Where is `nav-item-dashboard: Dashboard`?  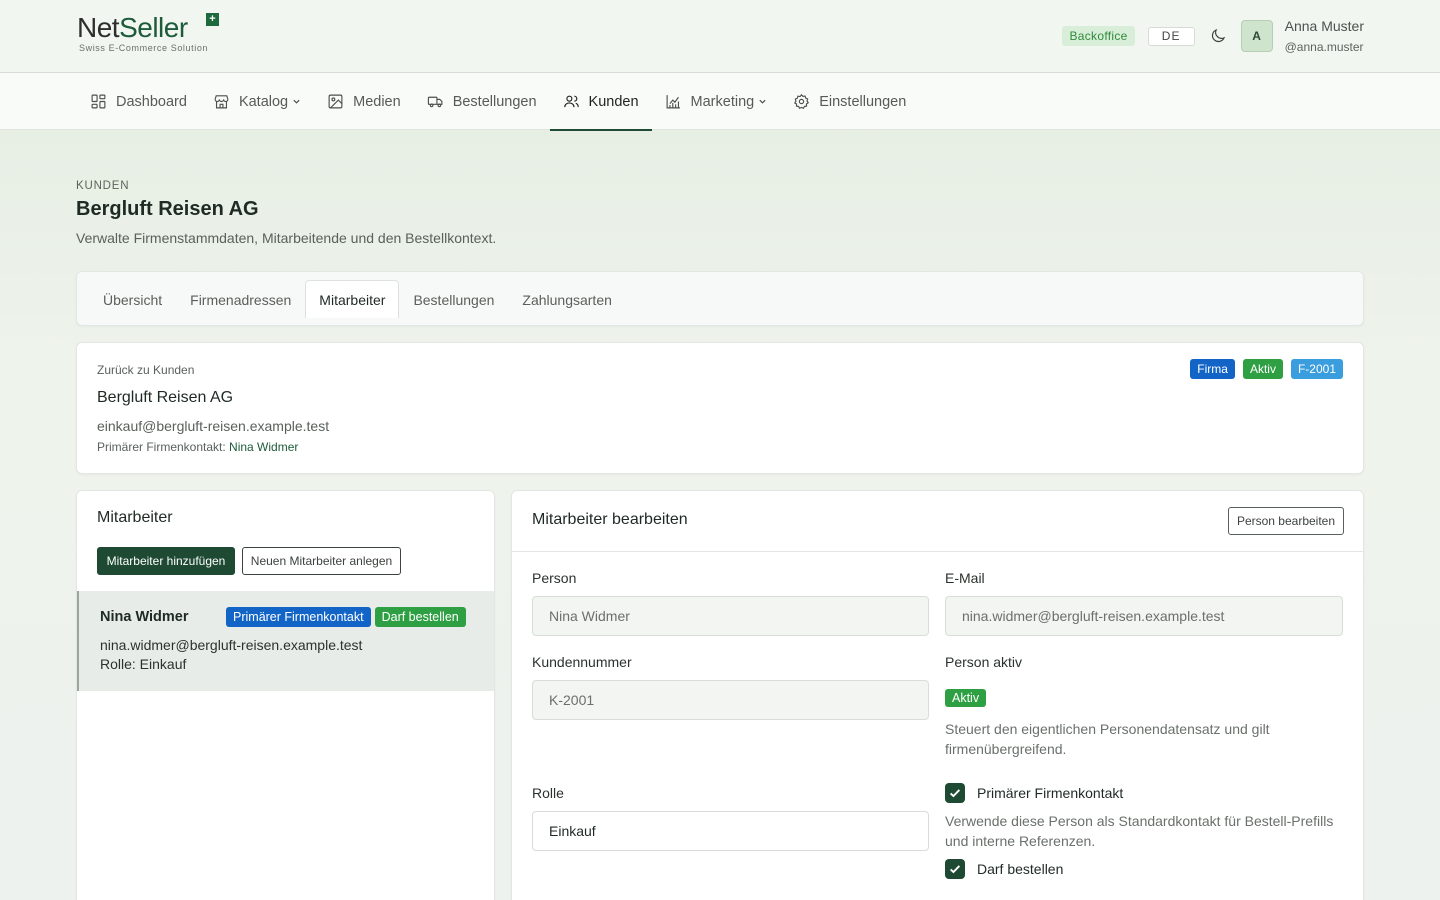
nav-item-dashboard: Dashboard is located at coordinates (138, 101).